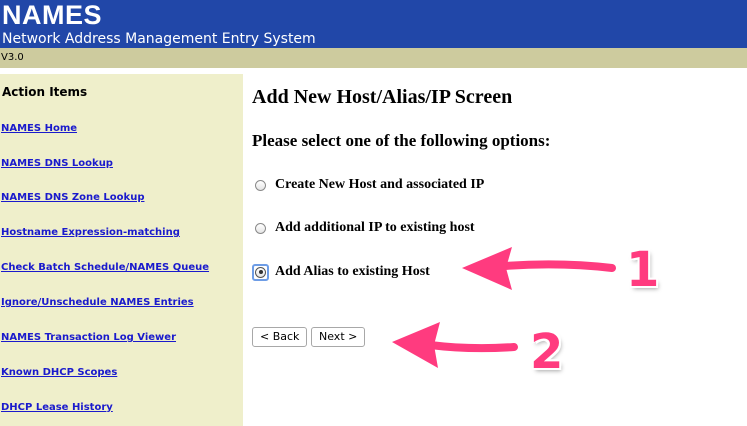  What do you see at coordinates (547, 352) in the screenshot?
I see `annotation-number-2: 2` at bounding box center [547, 352].